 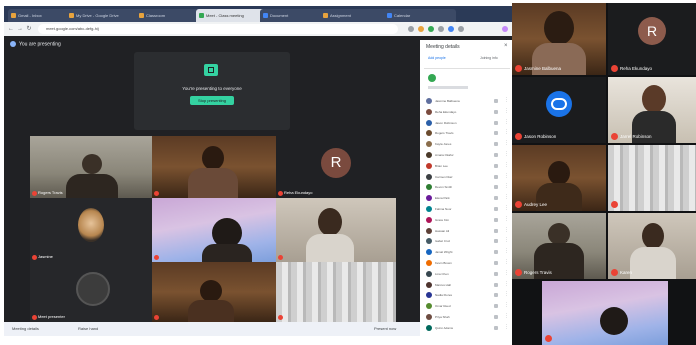 I want to click on participant-row: Kayla Jones ⋮, so click(x=468, y=144).